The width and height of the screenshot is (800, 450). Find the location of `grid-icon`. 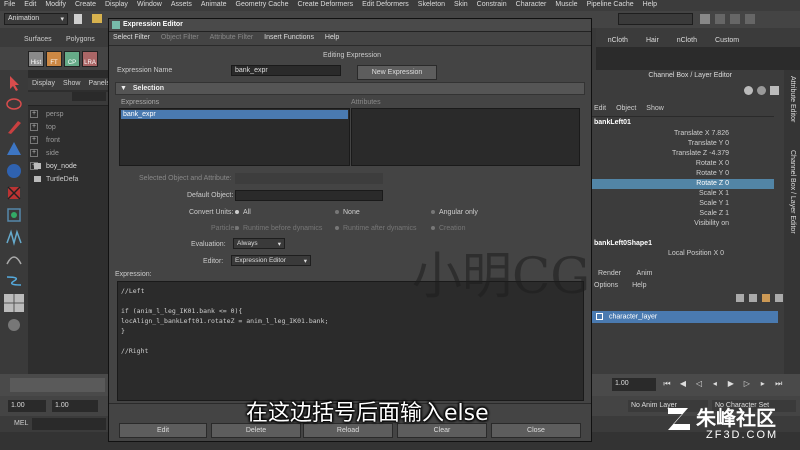

grid-icon is located at coordinates (14, 303).